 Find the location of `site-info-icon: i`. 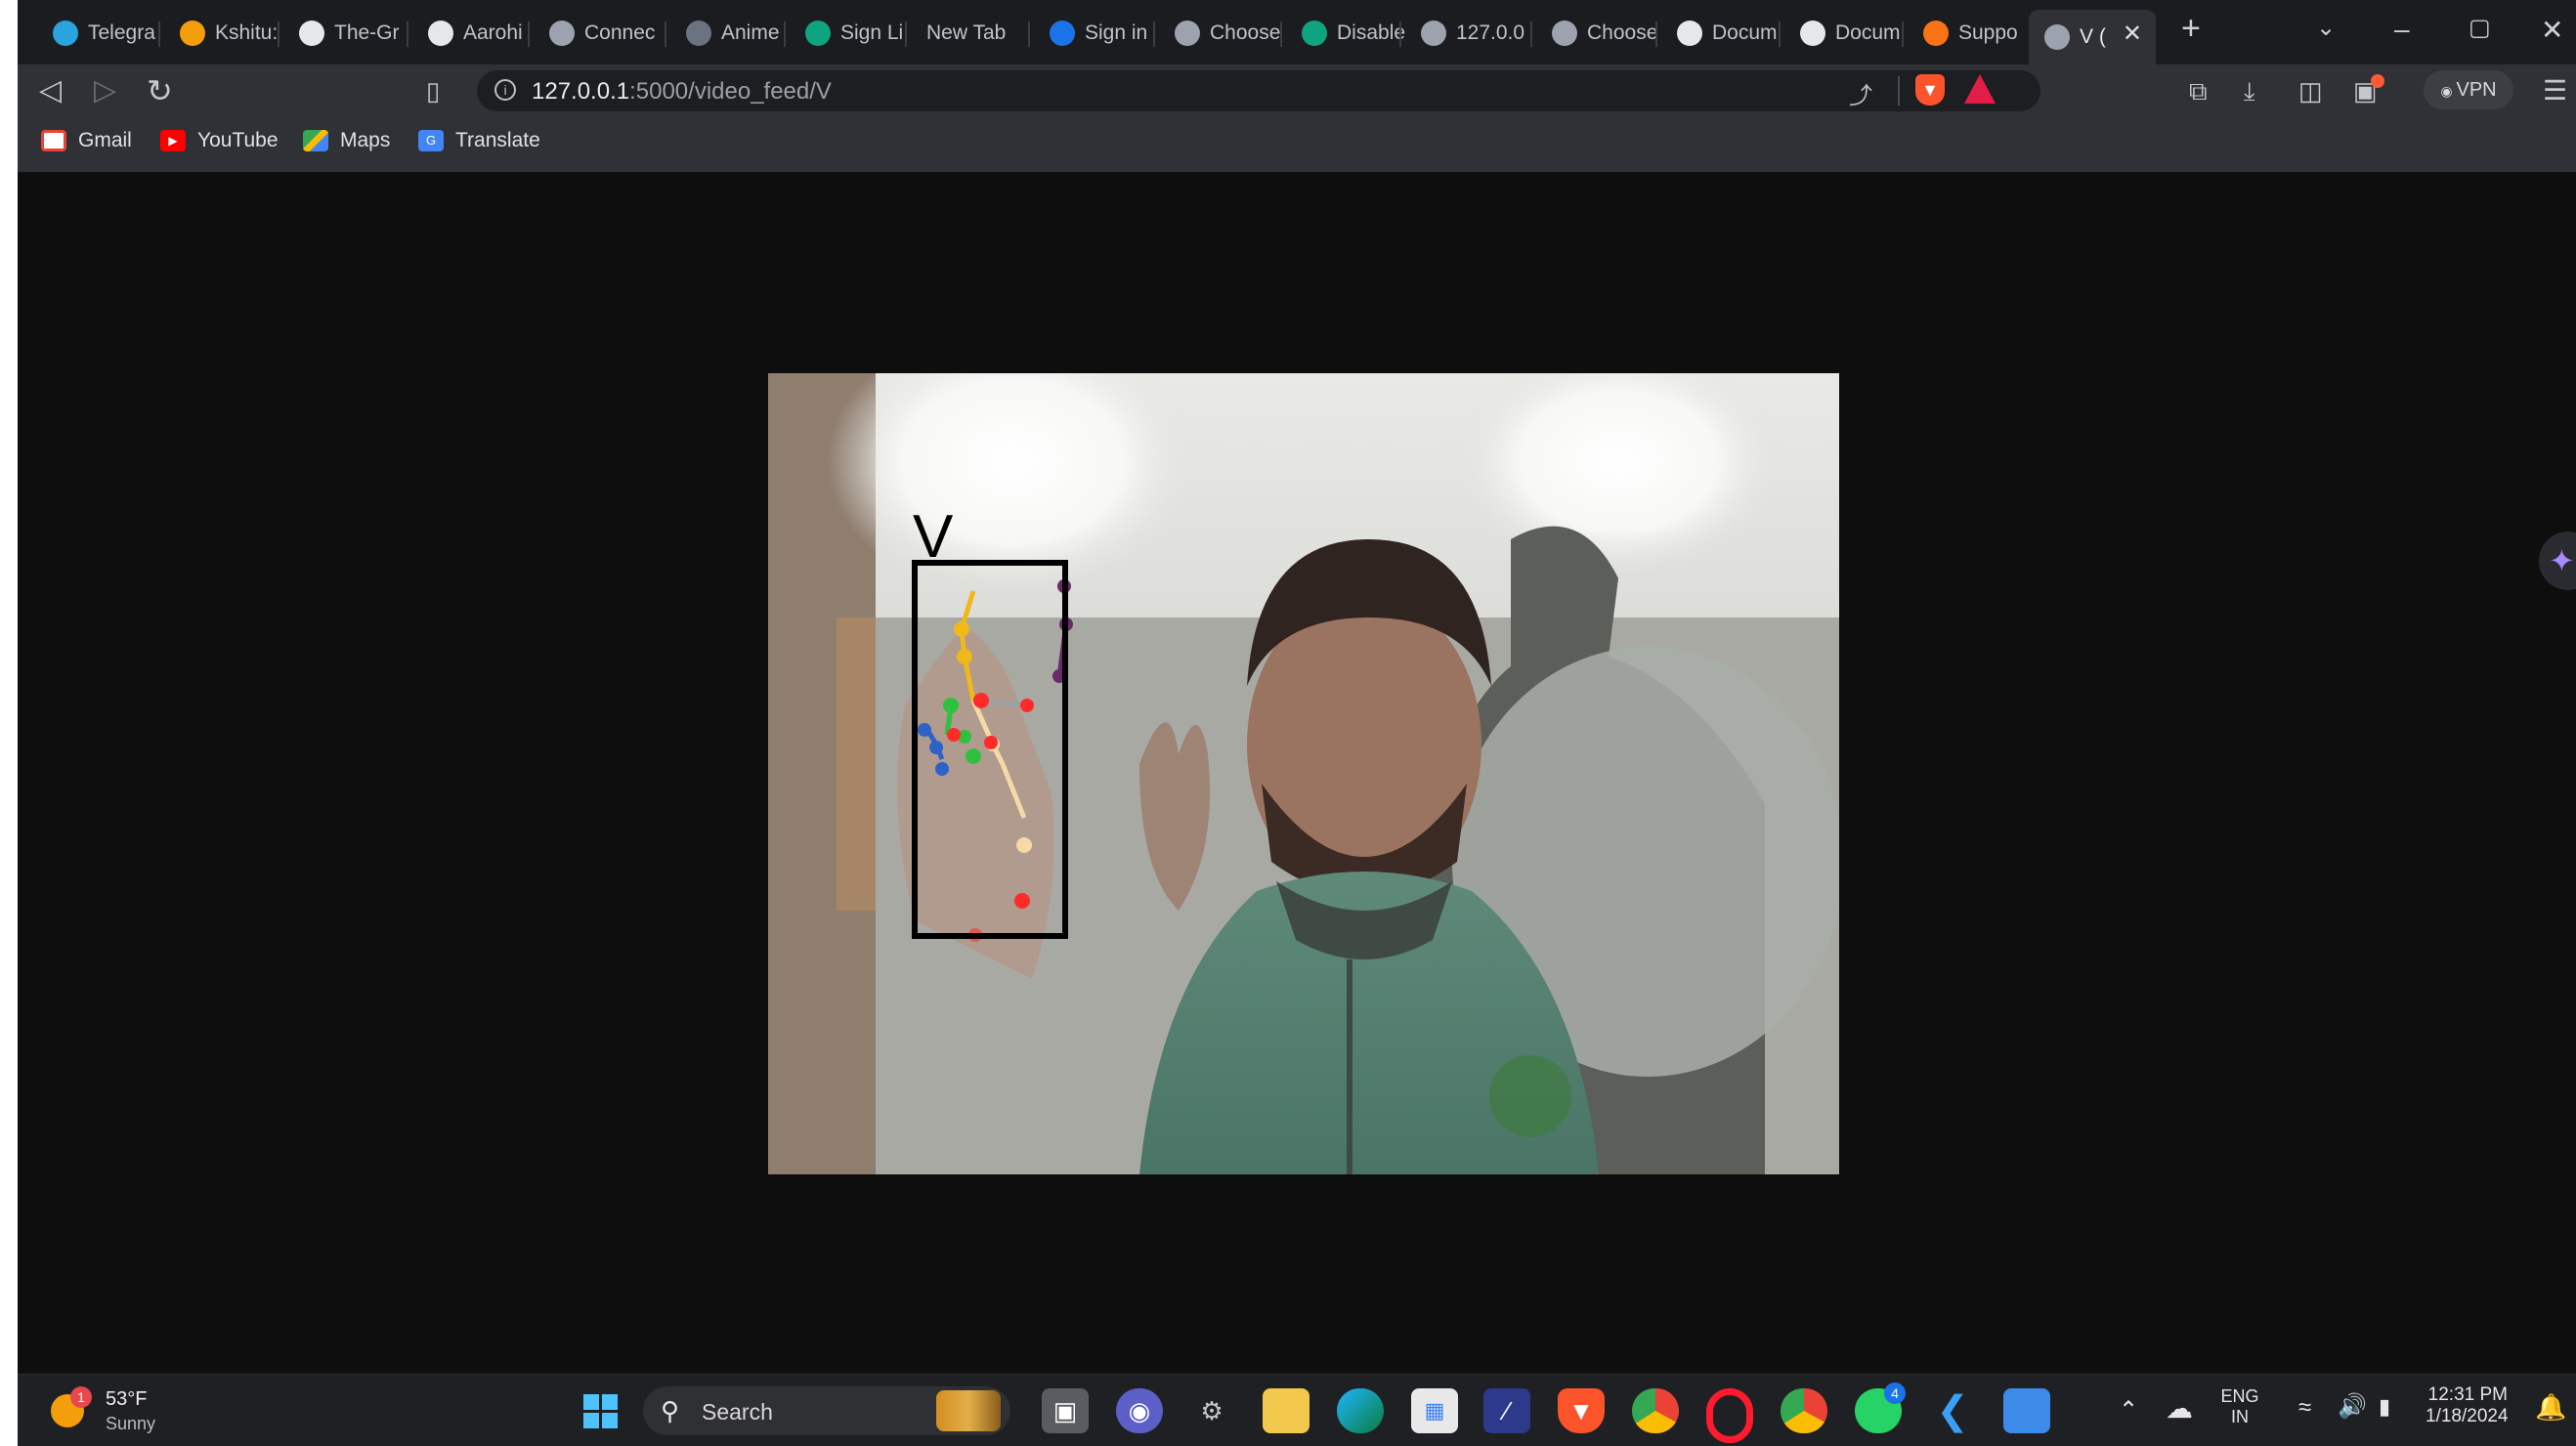

site-info-icon: i is located at coordinates (505, 90).